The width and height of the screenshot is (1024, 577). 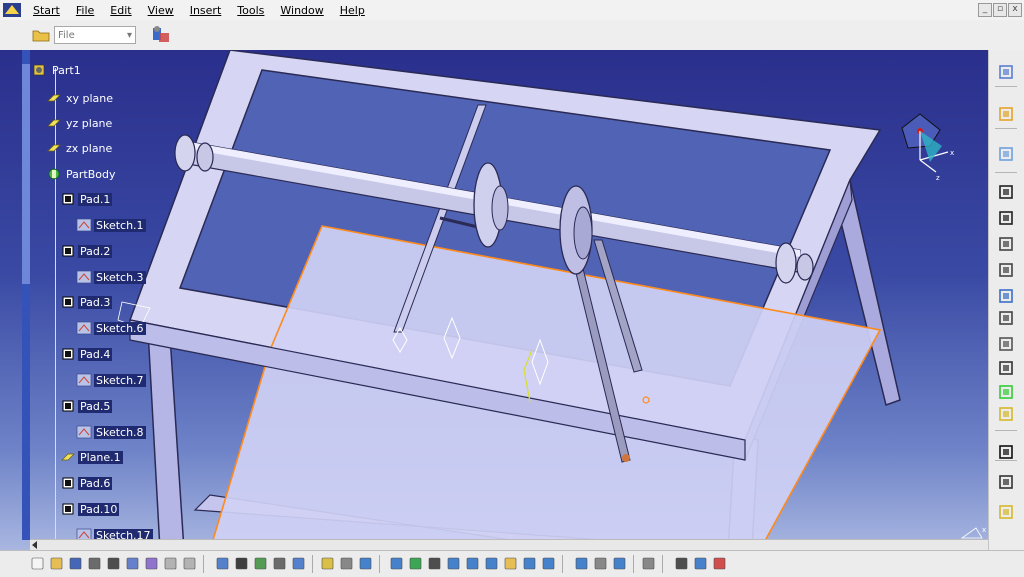 What do you see at coordinates (719, 563) in the screenshot?
I see `catia-logo` at bounding box center [719, 563].